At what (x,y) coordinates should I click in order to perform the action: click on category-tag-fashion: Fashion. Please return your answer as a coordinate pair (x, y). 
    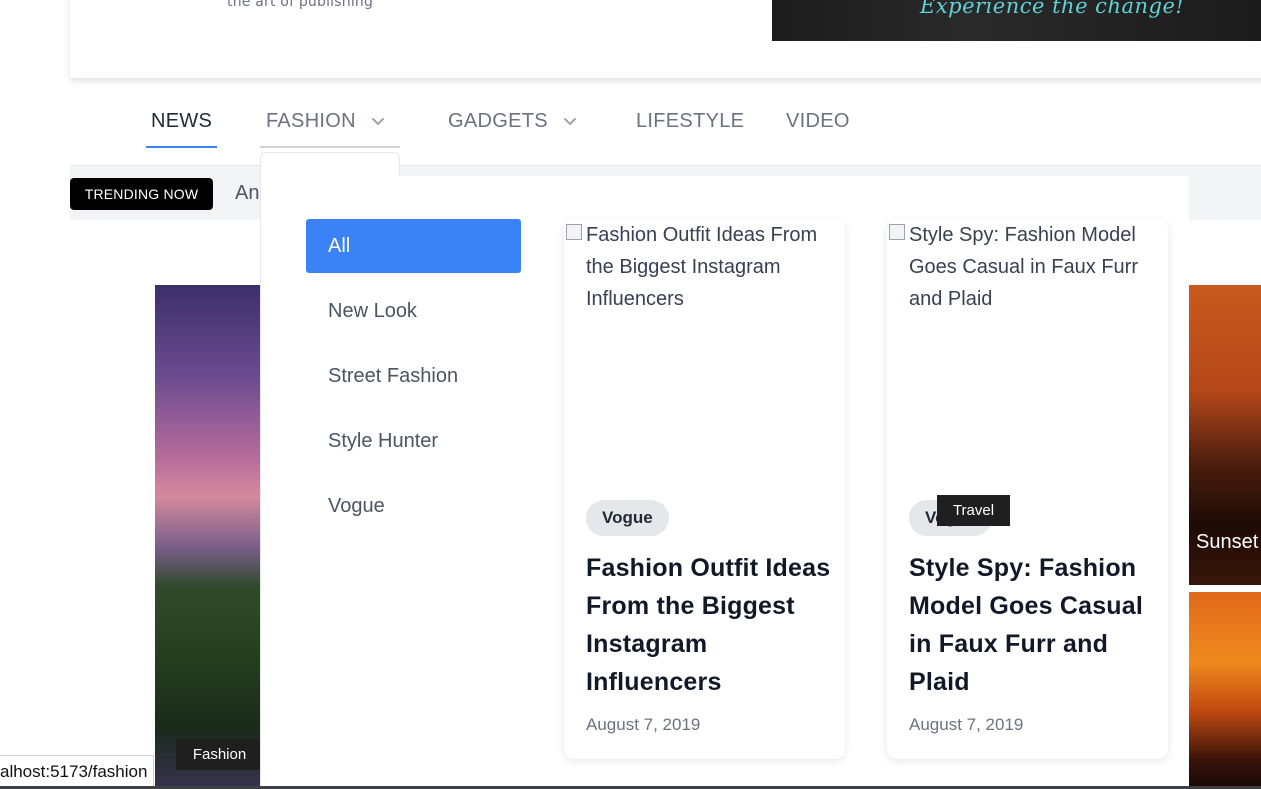
    Looking at the image, I should click on (219, 754).